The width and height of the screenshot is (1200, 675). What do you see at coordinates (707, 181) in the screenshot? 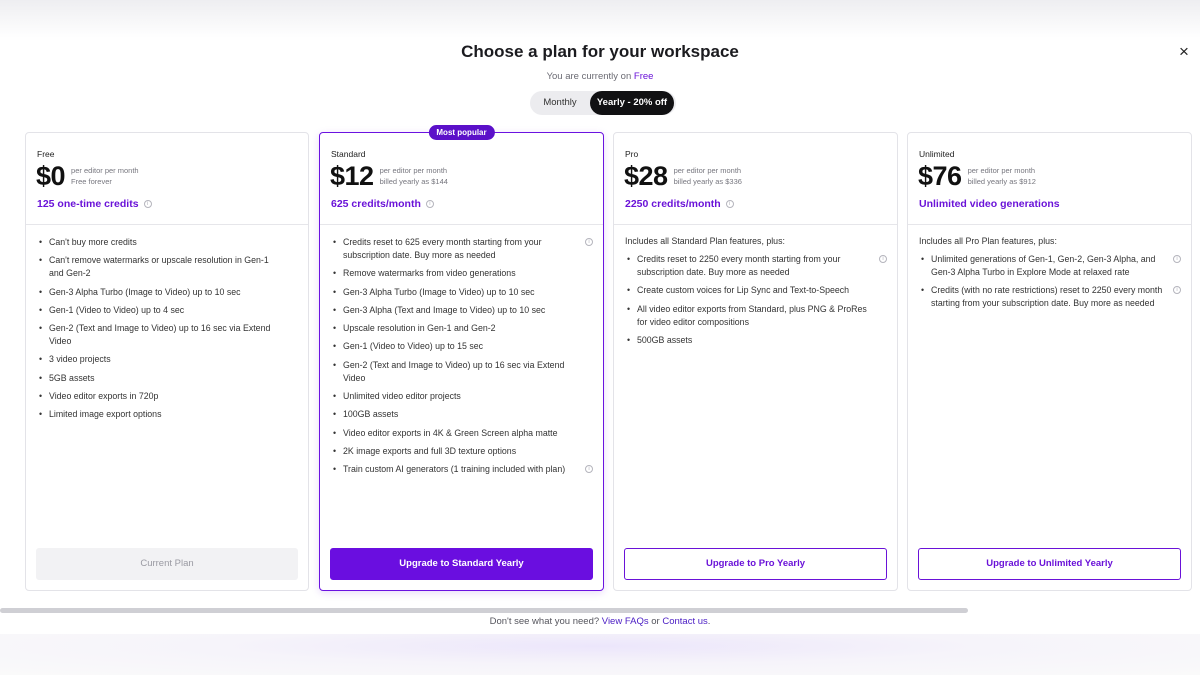
I see `price-meta-billing: billed yearly as $336` at bounding box center [707, 181].